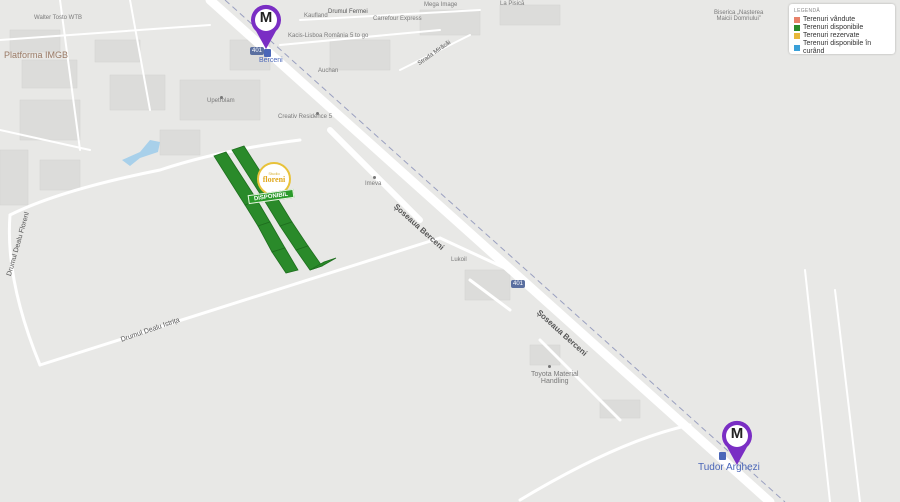  Describe the element at coordinates (807, 11) in the screenshot. I see `legend-title: LEGENDĂ` at that location.